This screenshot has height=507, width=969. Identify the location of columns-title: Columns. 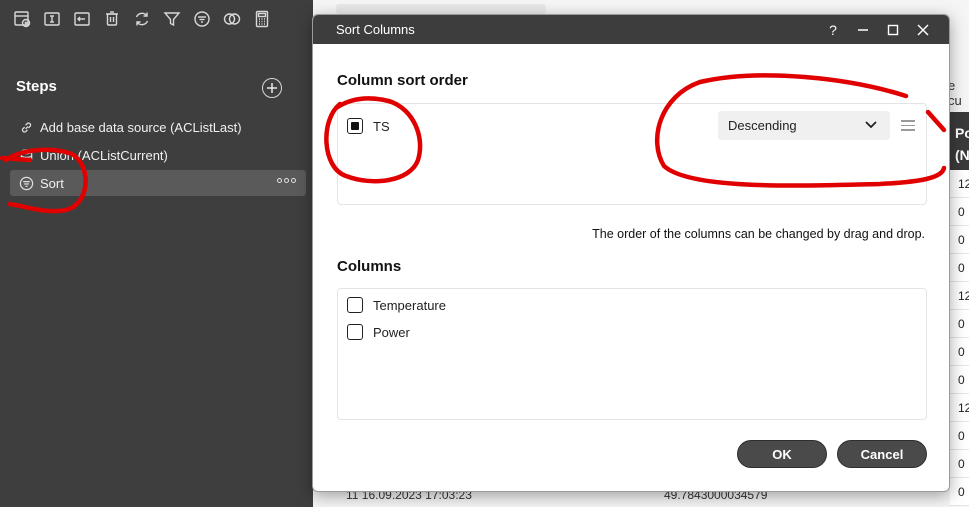
(369, 266).